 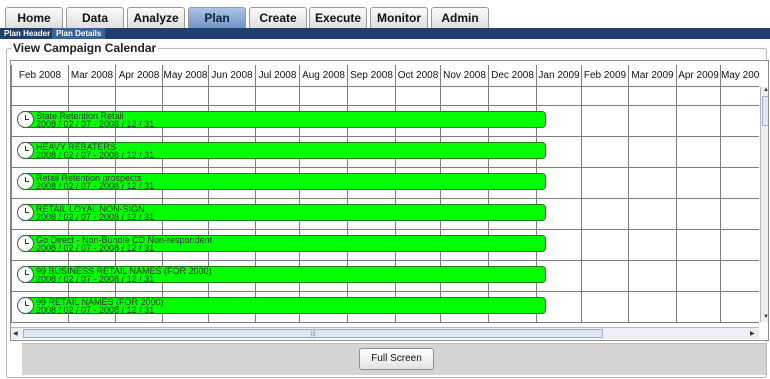 What do you see at coordinates (185, 75) in the screenshot?
I see `month-header: May 2008` at bounding box center [185, 75].